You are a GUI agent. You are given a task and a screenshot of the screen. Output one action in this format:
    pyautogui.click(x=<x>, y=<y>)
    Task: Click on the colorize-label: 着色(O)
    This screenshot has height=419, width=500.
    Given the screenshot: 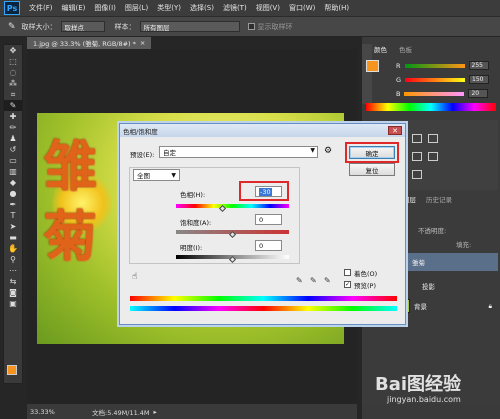 What is the action you would take?
    pyautogui.click(x=366, y=274)
    